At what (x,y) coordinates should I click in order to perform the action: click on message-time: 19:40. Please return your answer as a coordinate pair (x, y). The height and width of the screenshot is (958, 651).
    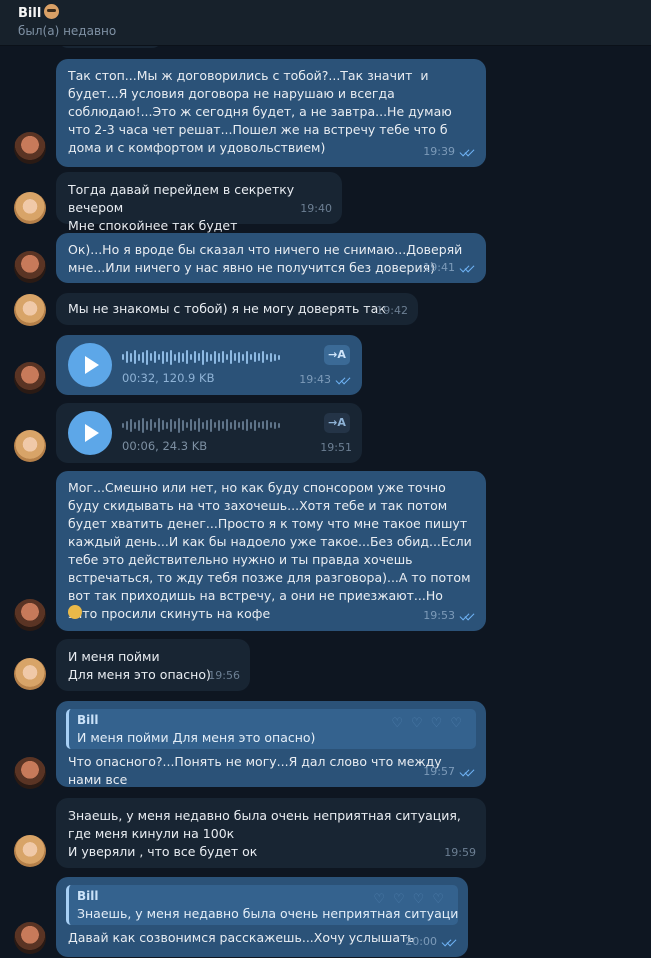
    Looking at the image, I should click on (316, 208).